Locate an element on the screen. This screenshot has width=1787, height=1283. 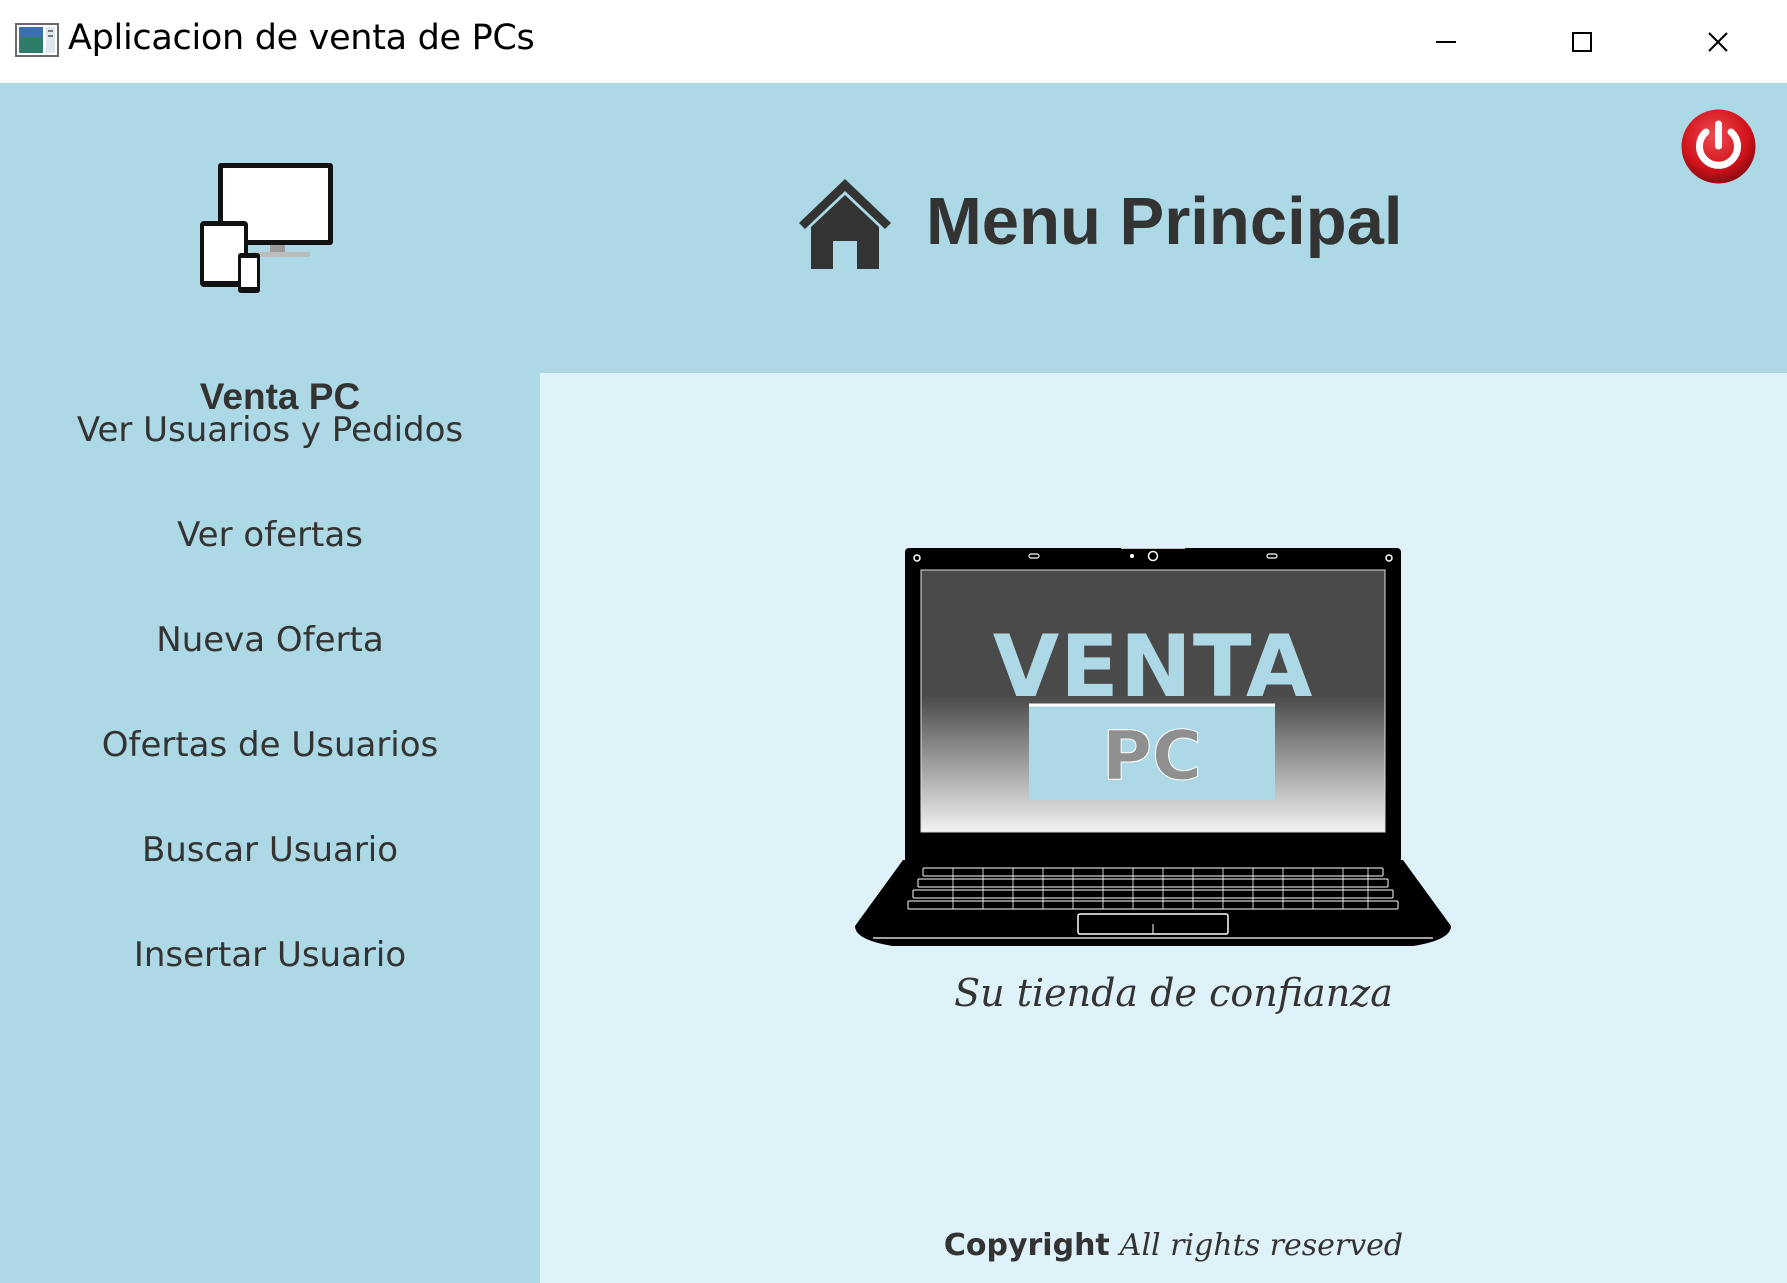
title-bar: Aplicacion de venta de PCs is located at coordinates (893, 41).